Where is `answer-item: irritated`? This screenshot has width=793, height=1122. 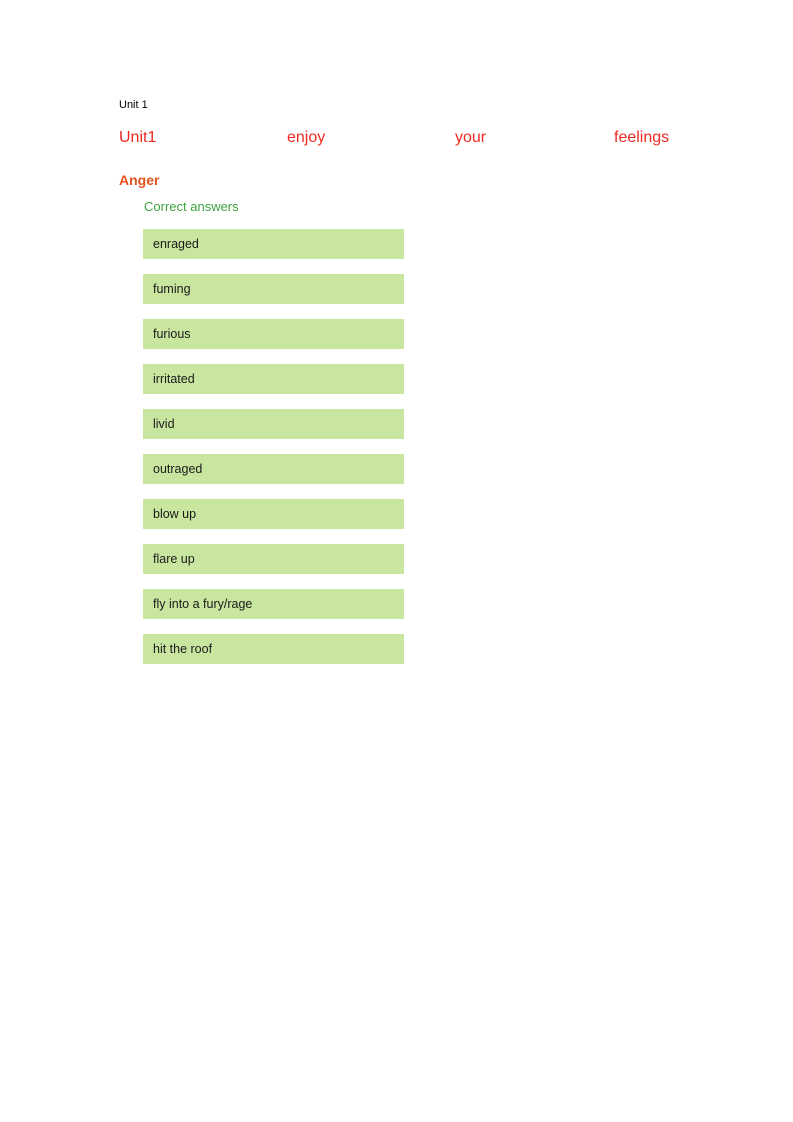
answer-item: irritated is located at coordinates (273, 379).